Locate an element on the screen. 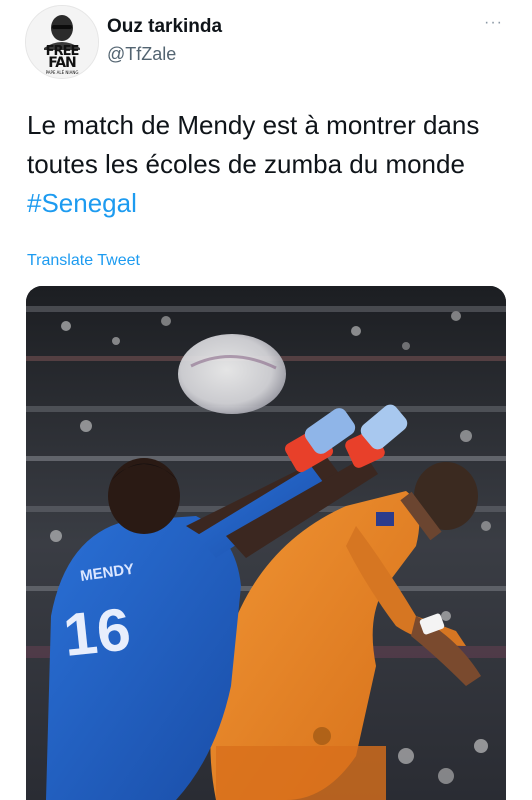 The image size is (532, 800). ball is located at coordinates (232, 374).